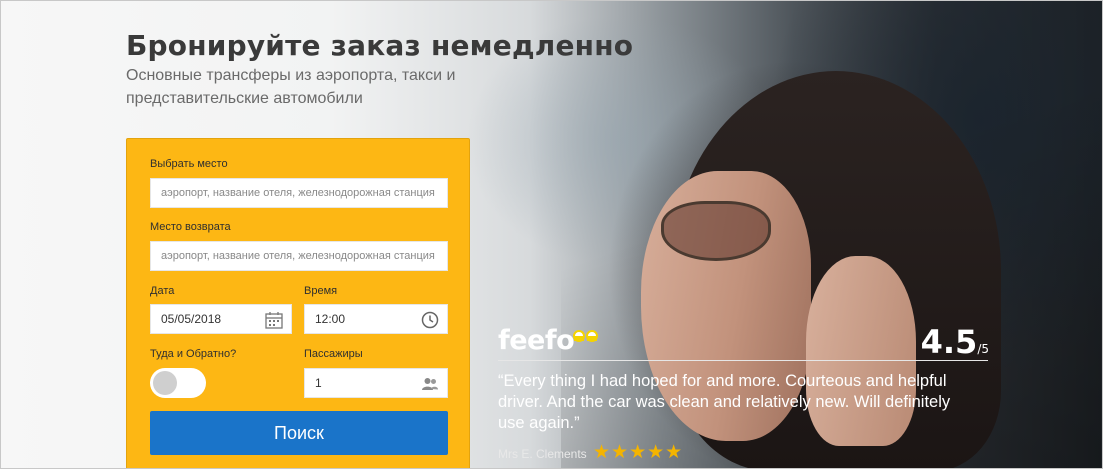 This screenshot has width=1103, height=469. Describe the element at coordinates (178, 383) in the screenshot. I see `roundtrip-toggle` at that location.